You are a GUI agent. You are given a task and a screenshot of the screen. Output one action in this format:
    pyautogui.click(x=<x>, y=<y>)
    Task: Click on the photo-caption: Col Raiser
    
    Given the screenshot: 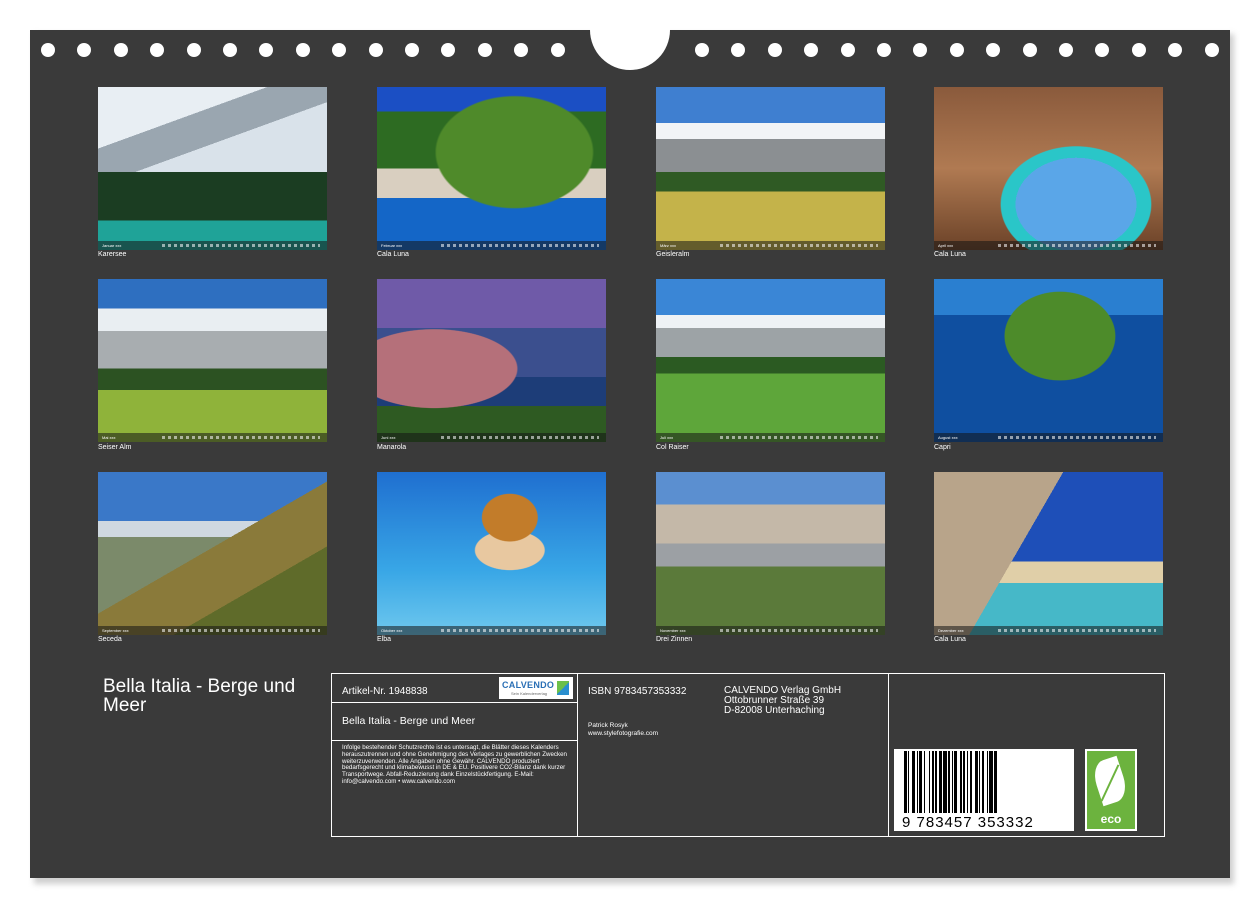 What is the action you would take?
    pyautogui.click(x=672, y=447)
    